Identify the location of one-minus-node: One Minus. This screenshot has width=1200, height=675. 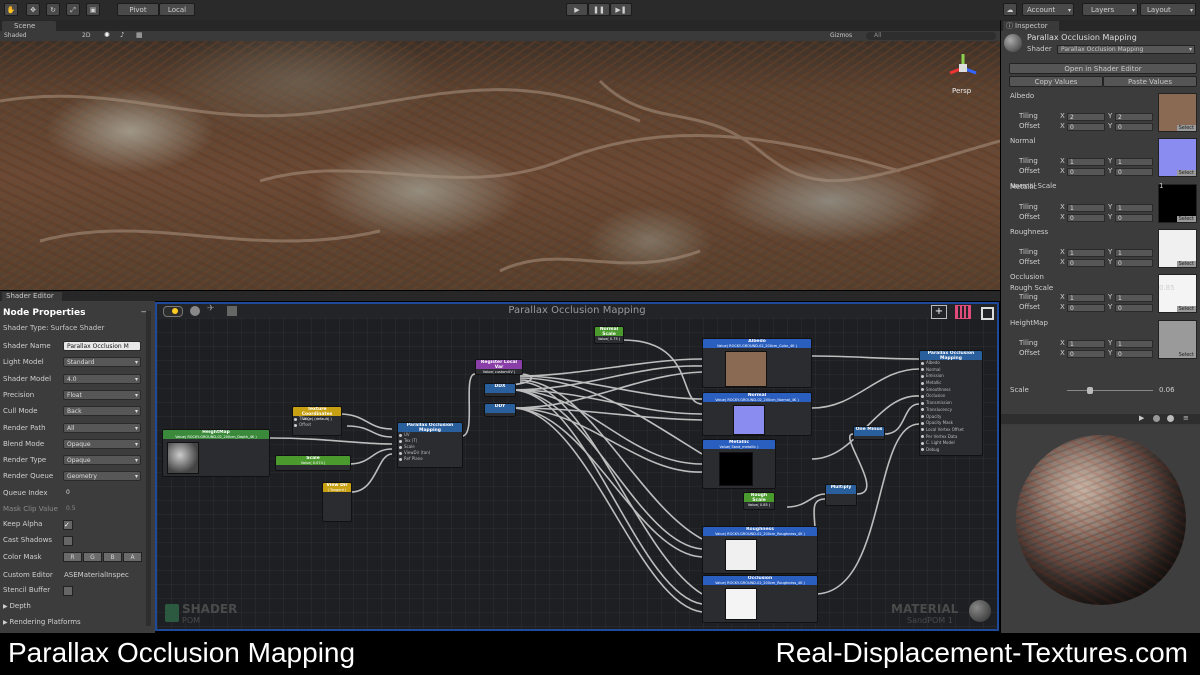
(869, 433).